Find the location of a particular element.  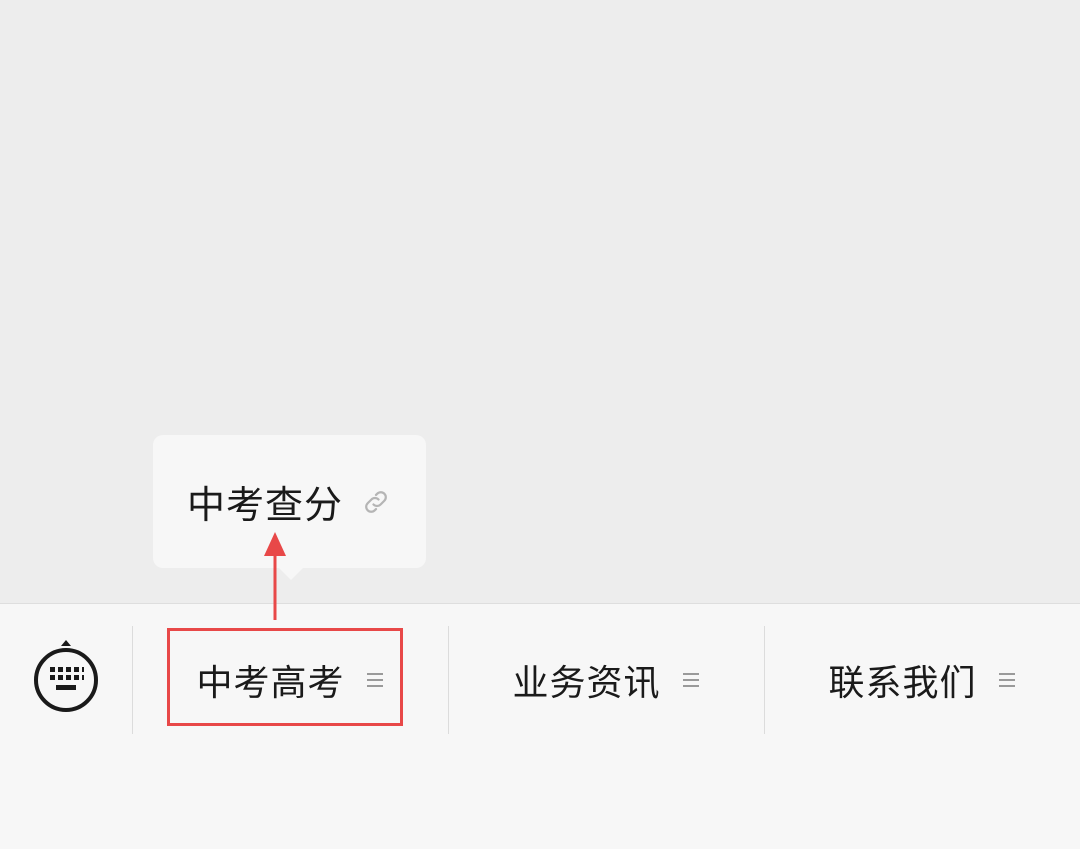

submenu-popup: 中考查分 is located at coordinates (289, 507).